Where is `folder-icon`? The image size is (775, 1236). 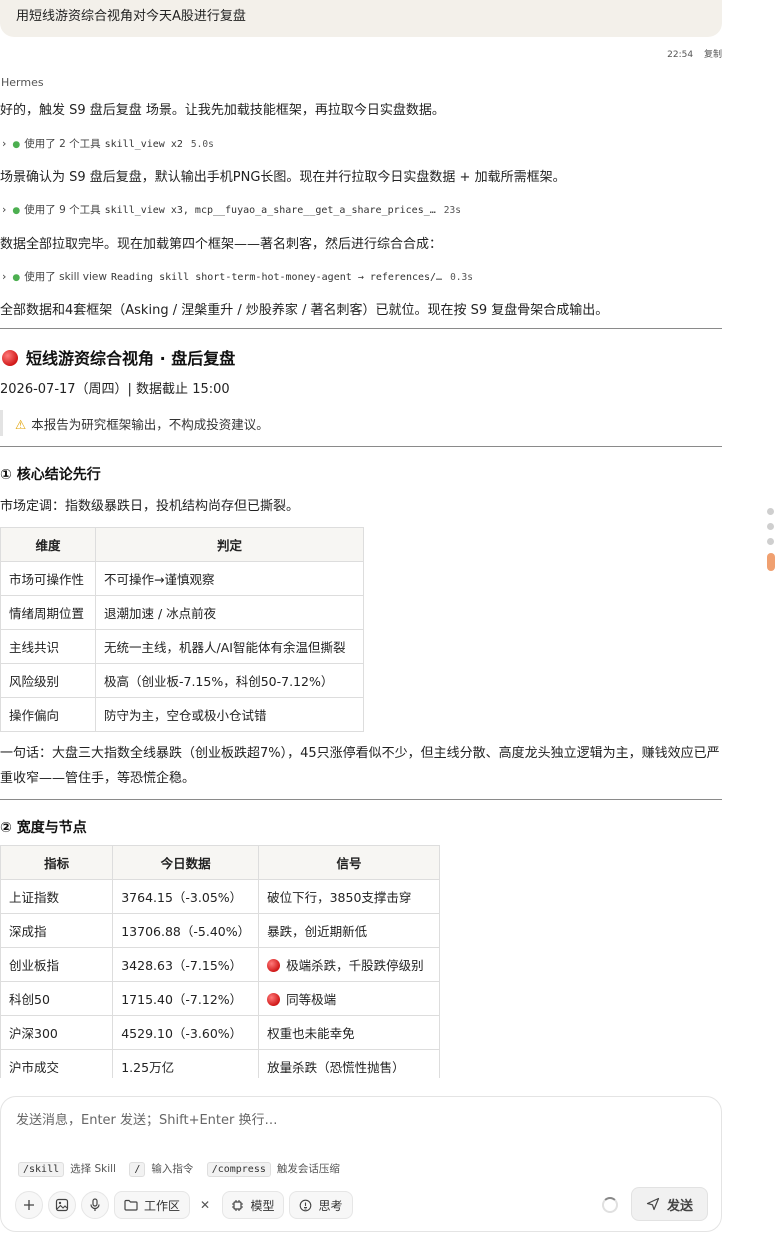 folder-icon is located at coordinates (131, 1205).